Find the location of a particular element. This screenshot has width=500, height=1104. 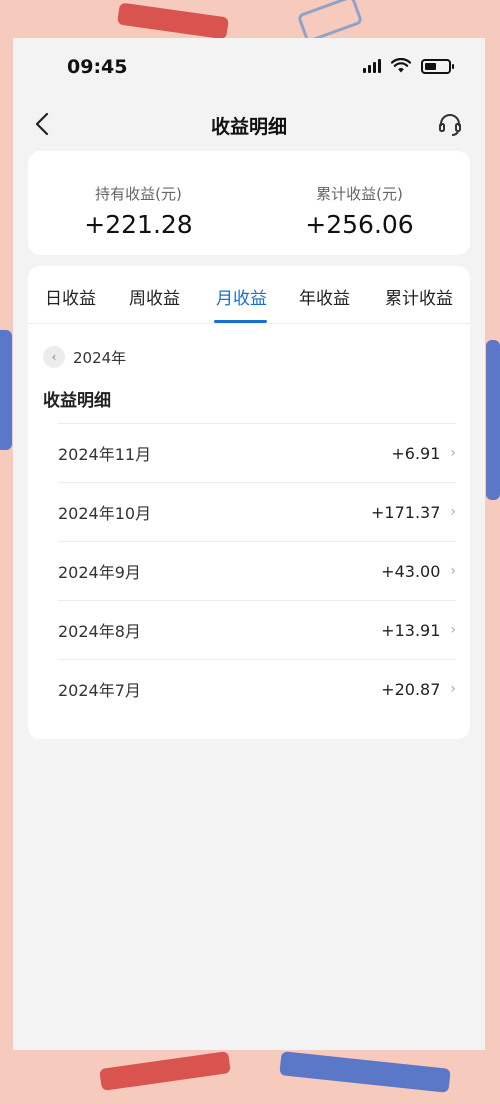

list-item: 2024年11月 +6.91 › is located at coordinates (257, 452).